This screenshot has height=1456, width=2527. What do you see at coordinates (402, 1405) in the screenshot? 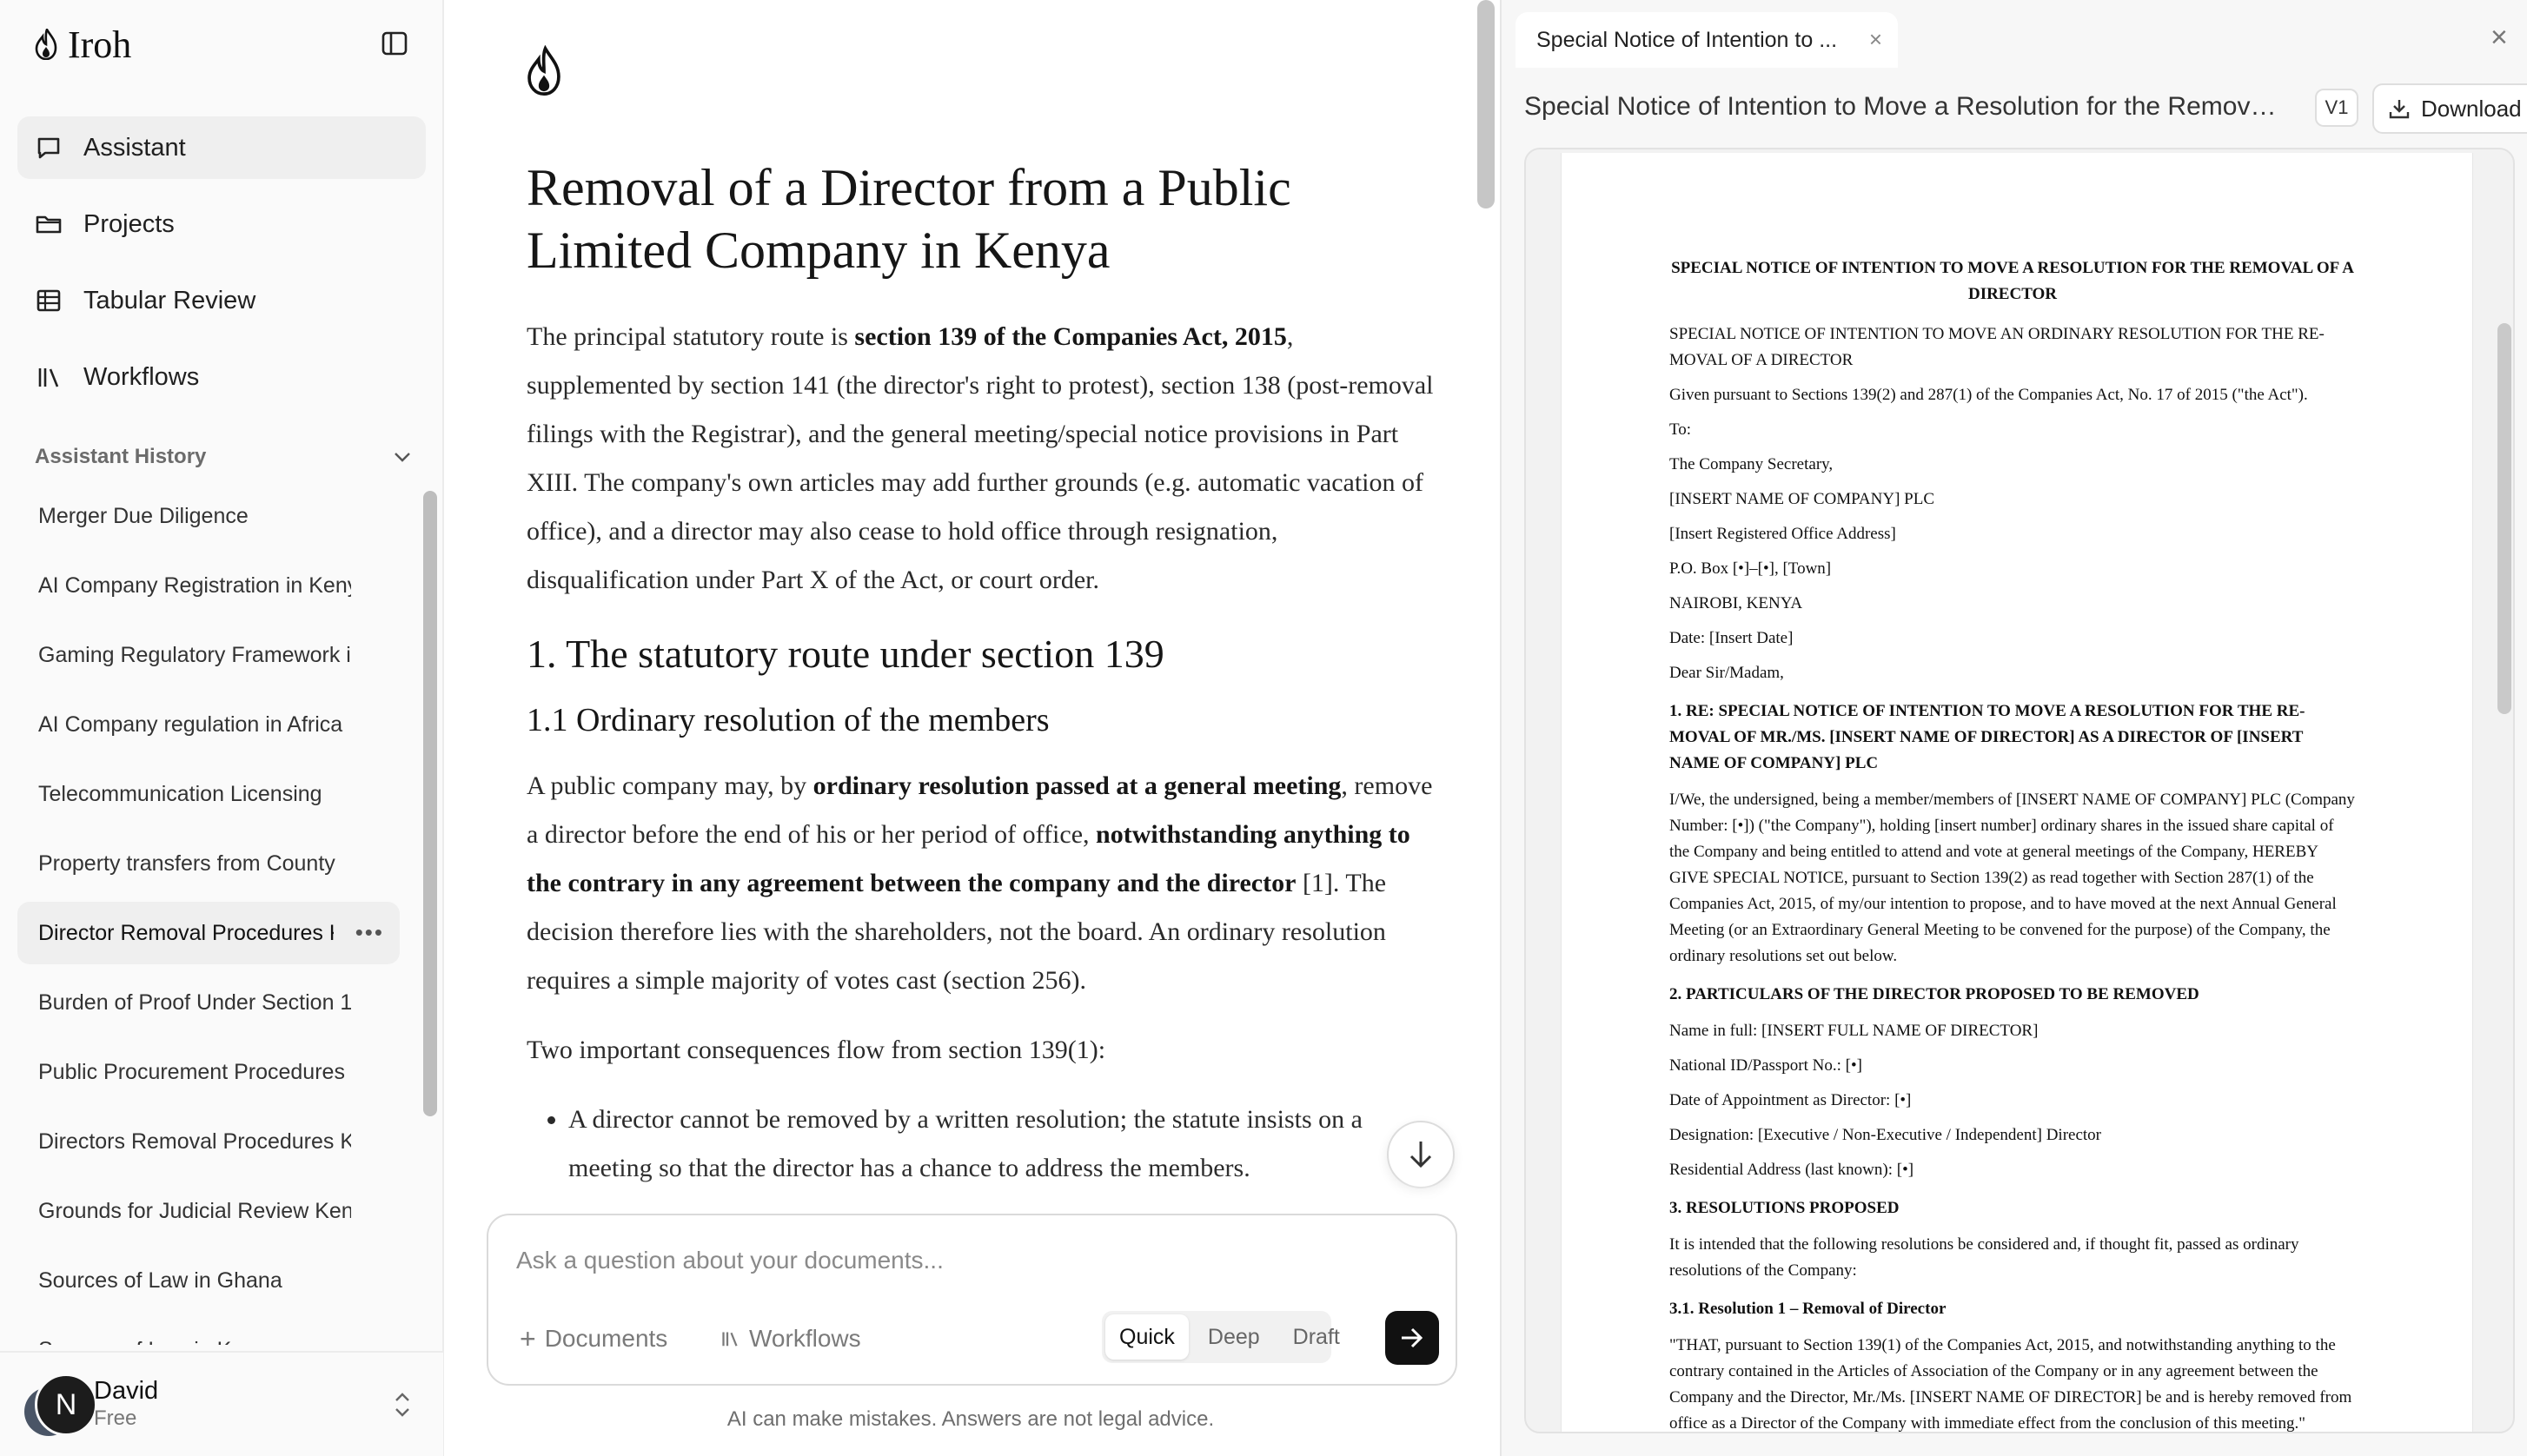
I see `chevron-up-down-icon` at bounding box center [402, 1405].